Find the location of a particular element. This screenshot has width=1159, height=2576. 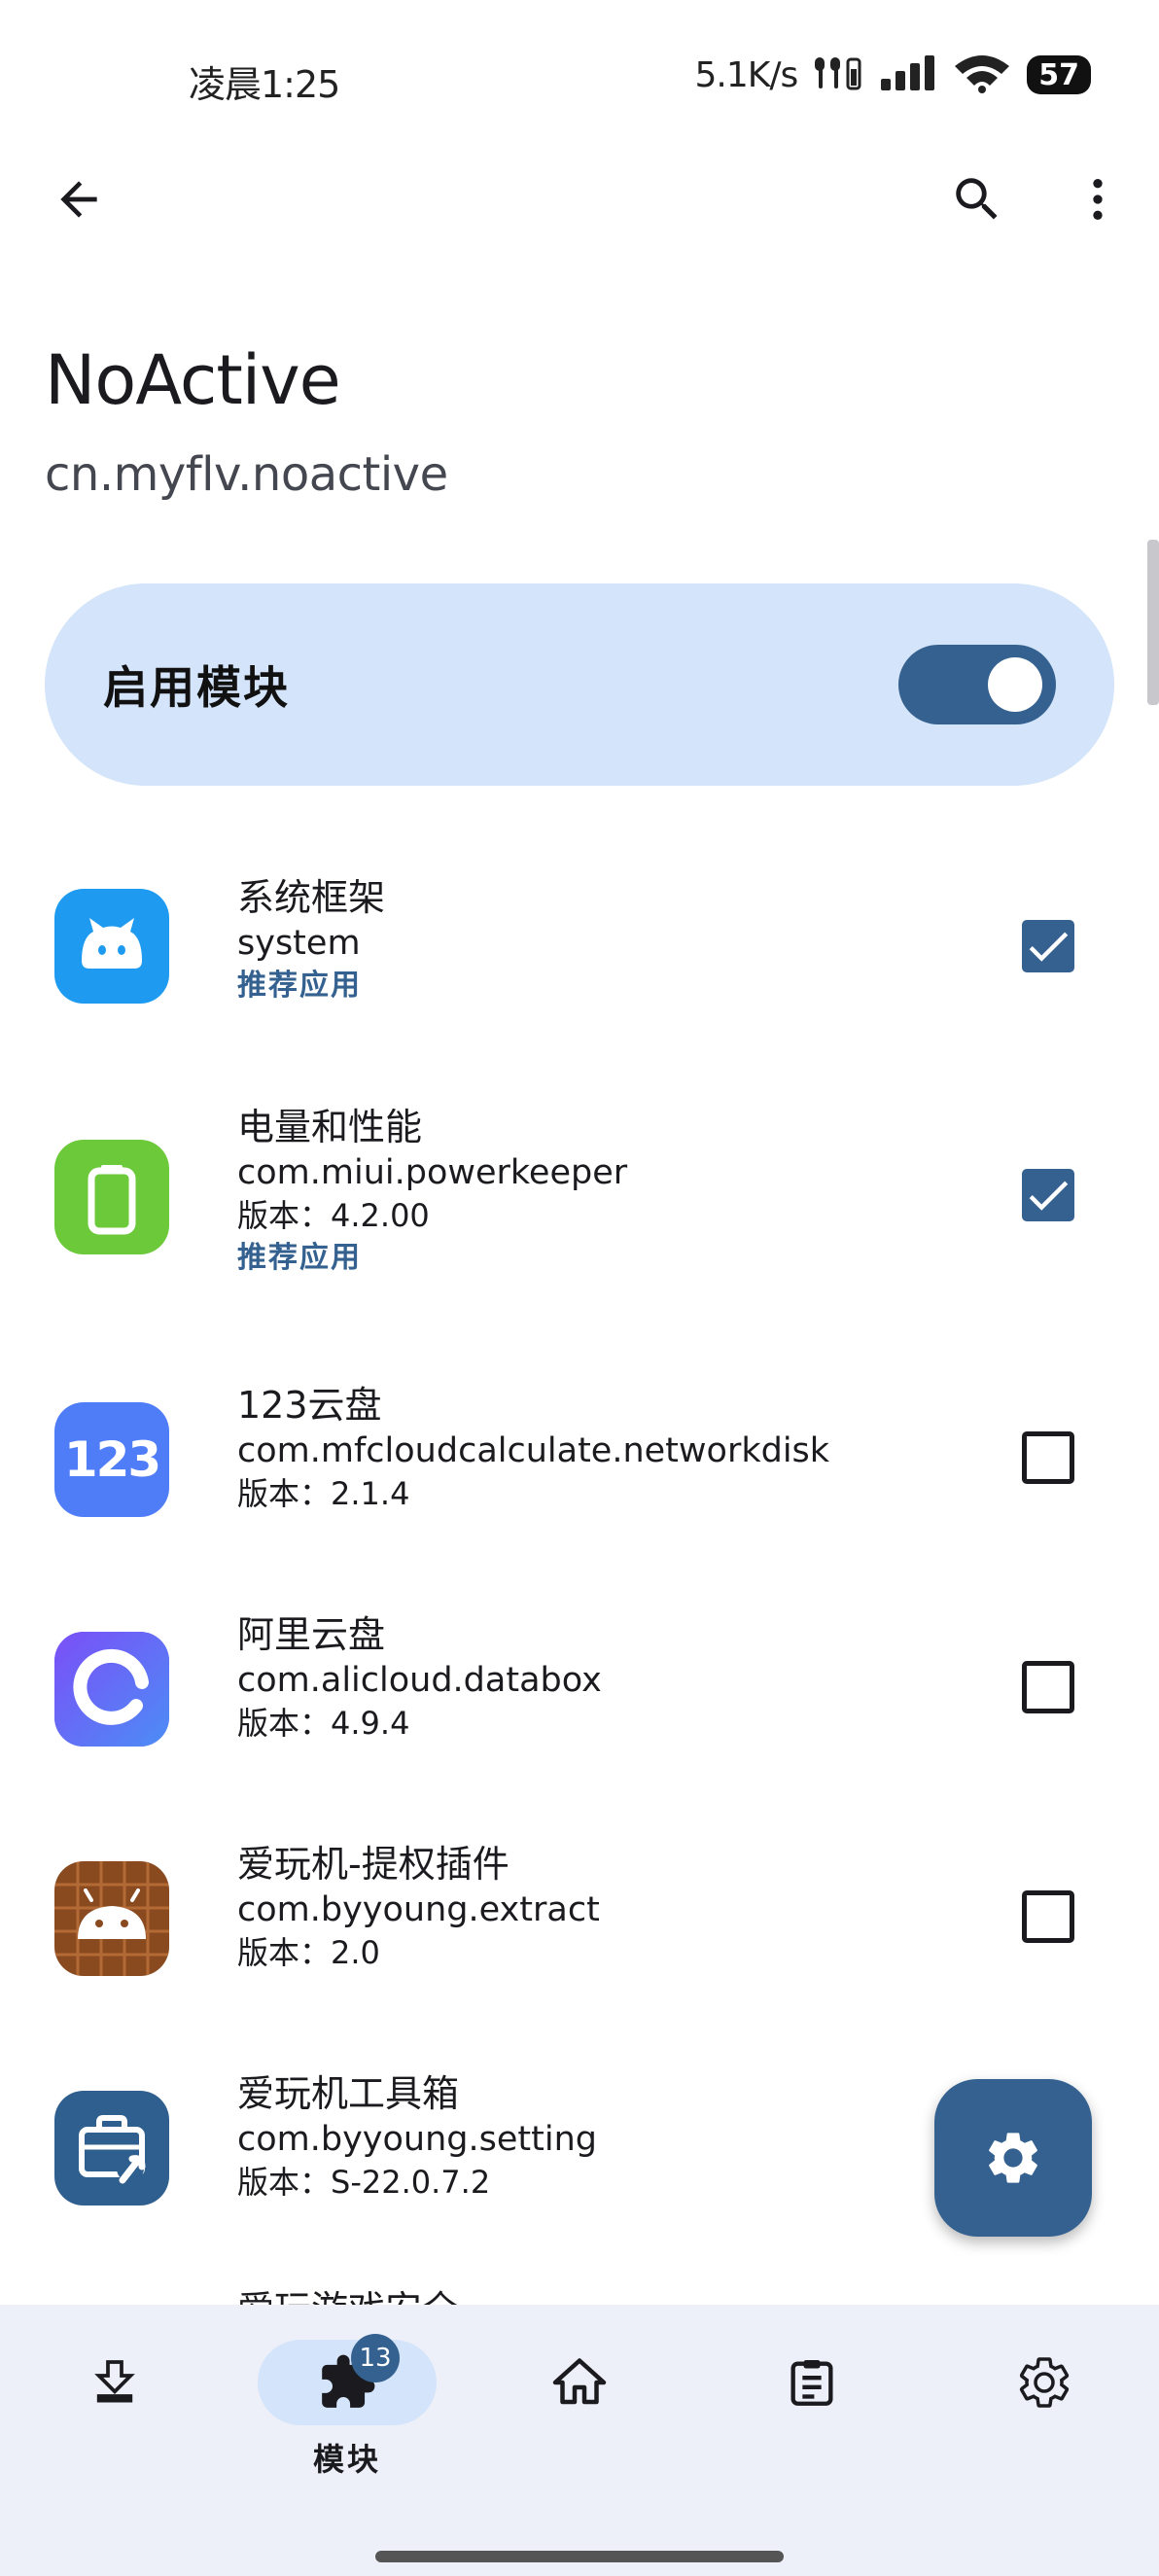

android-plugin-icon is located at coordinates (111, 1919).